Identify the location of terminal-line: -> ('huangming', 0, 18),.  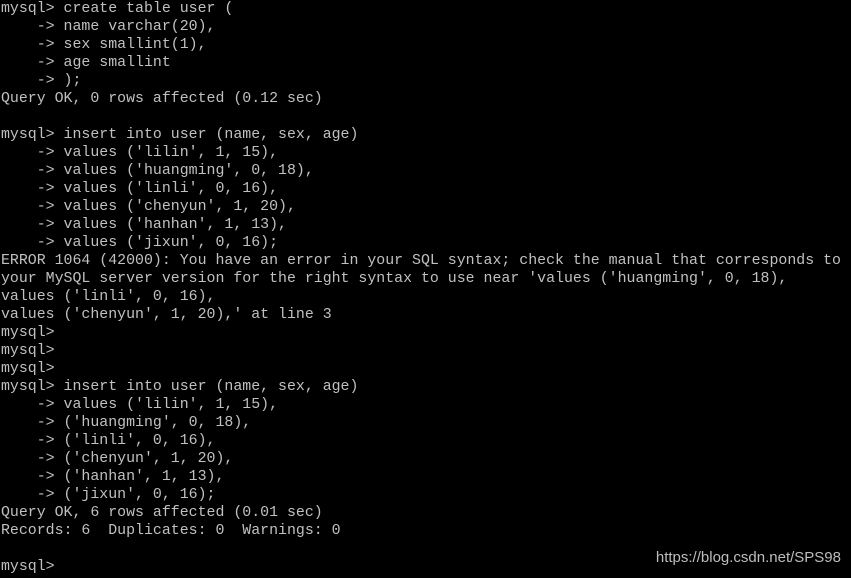
(126, 423).